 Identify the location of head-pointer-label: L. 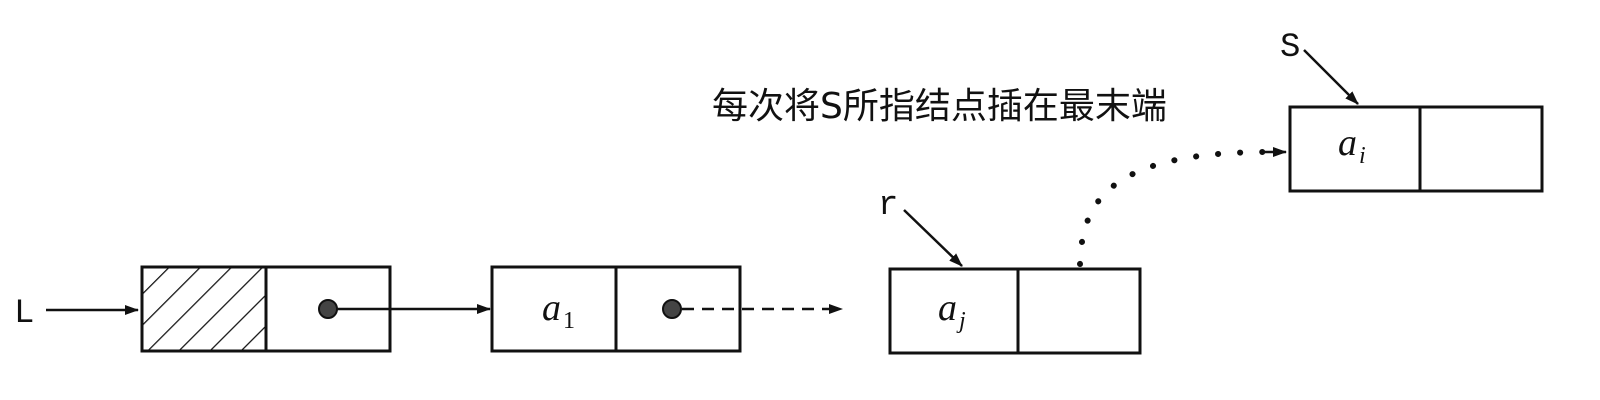
(24, 314).